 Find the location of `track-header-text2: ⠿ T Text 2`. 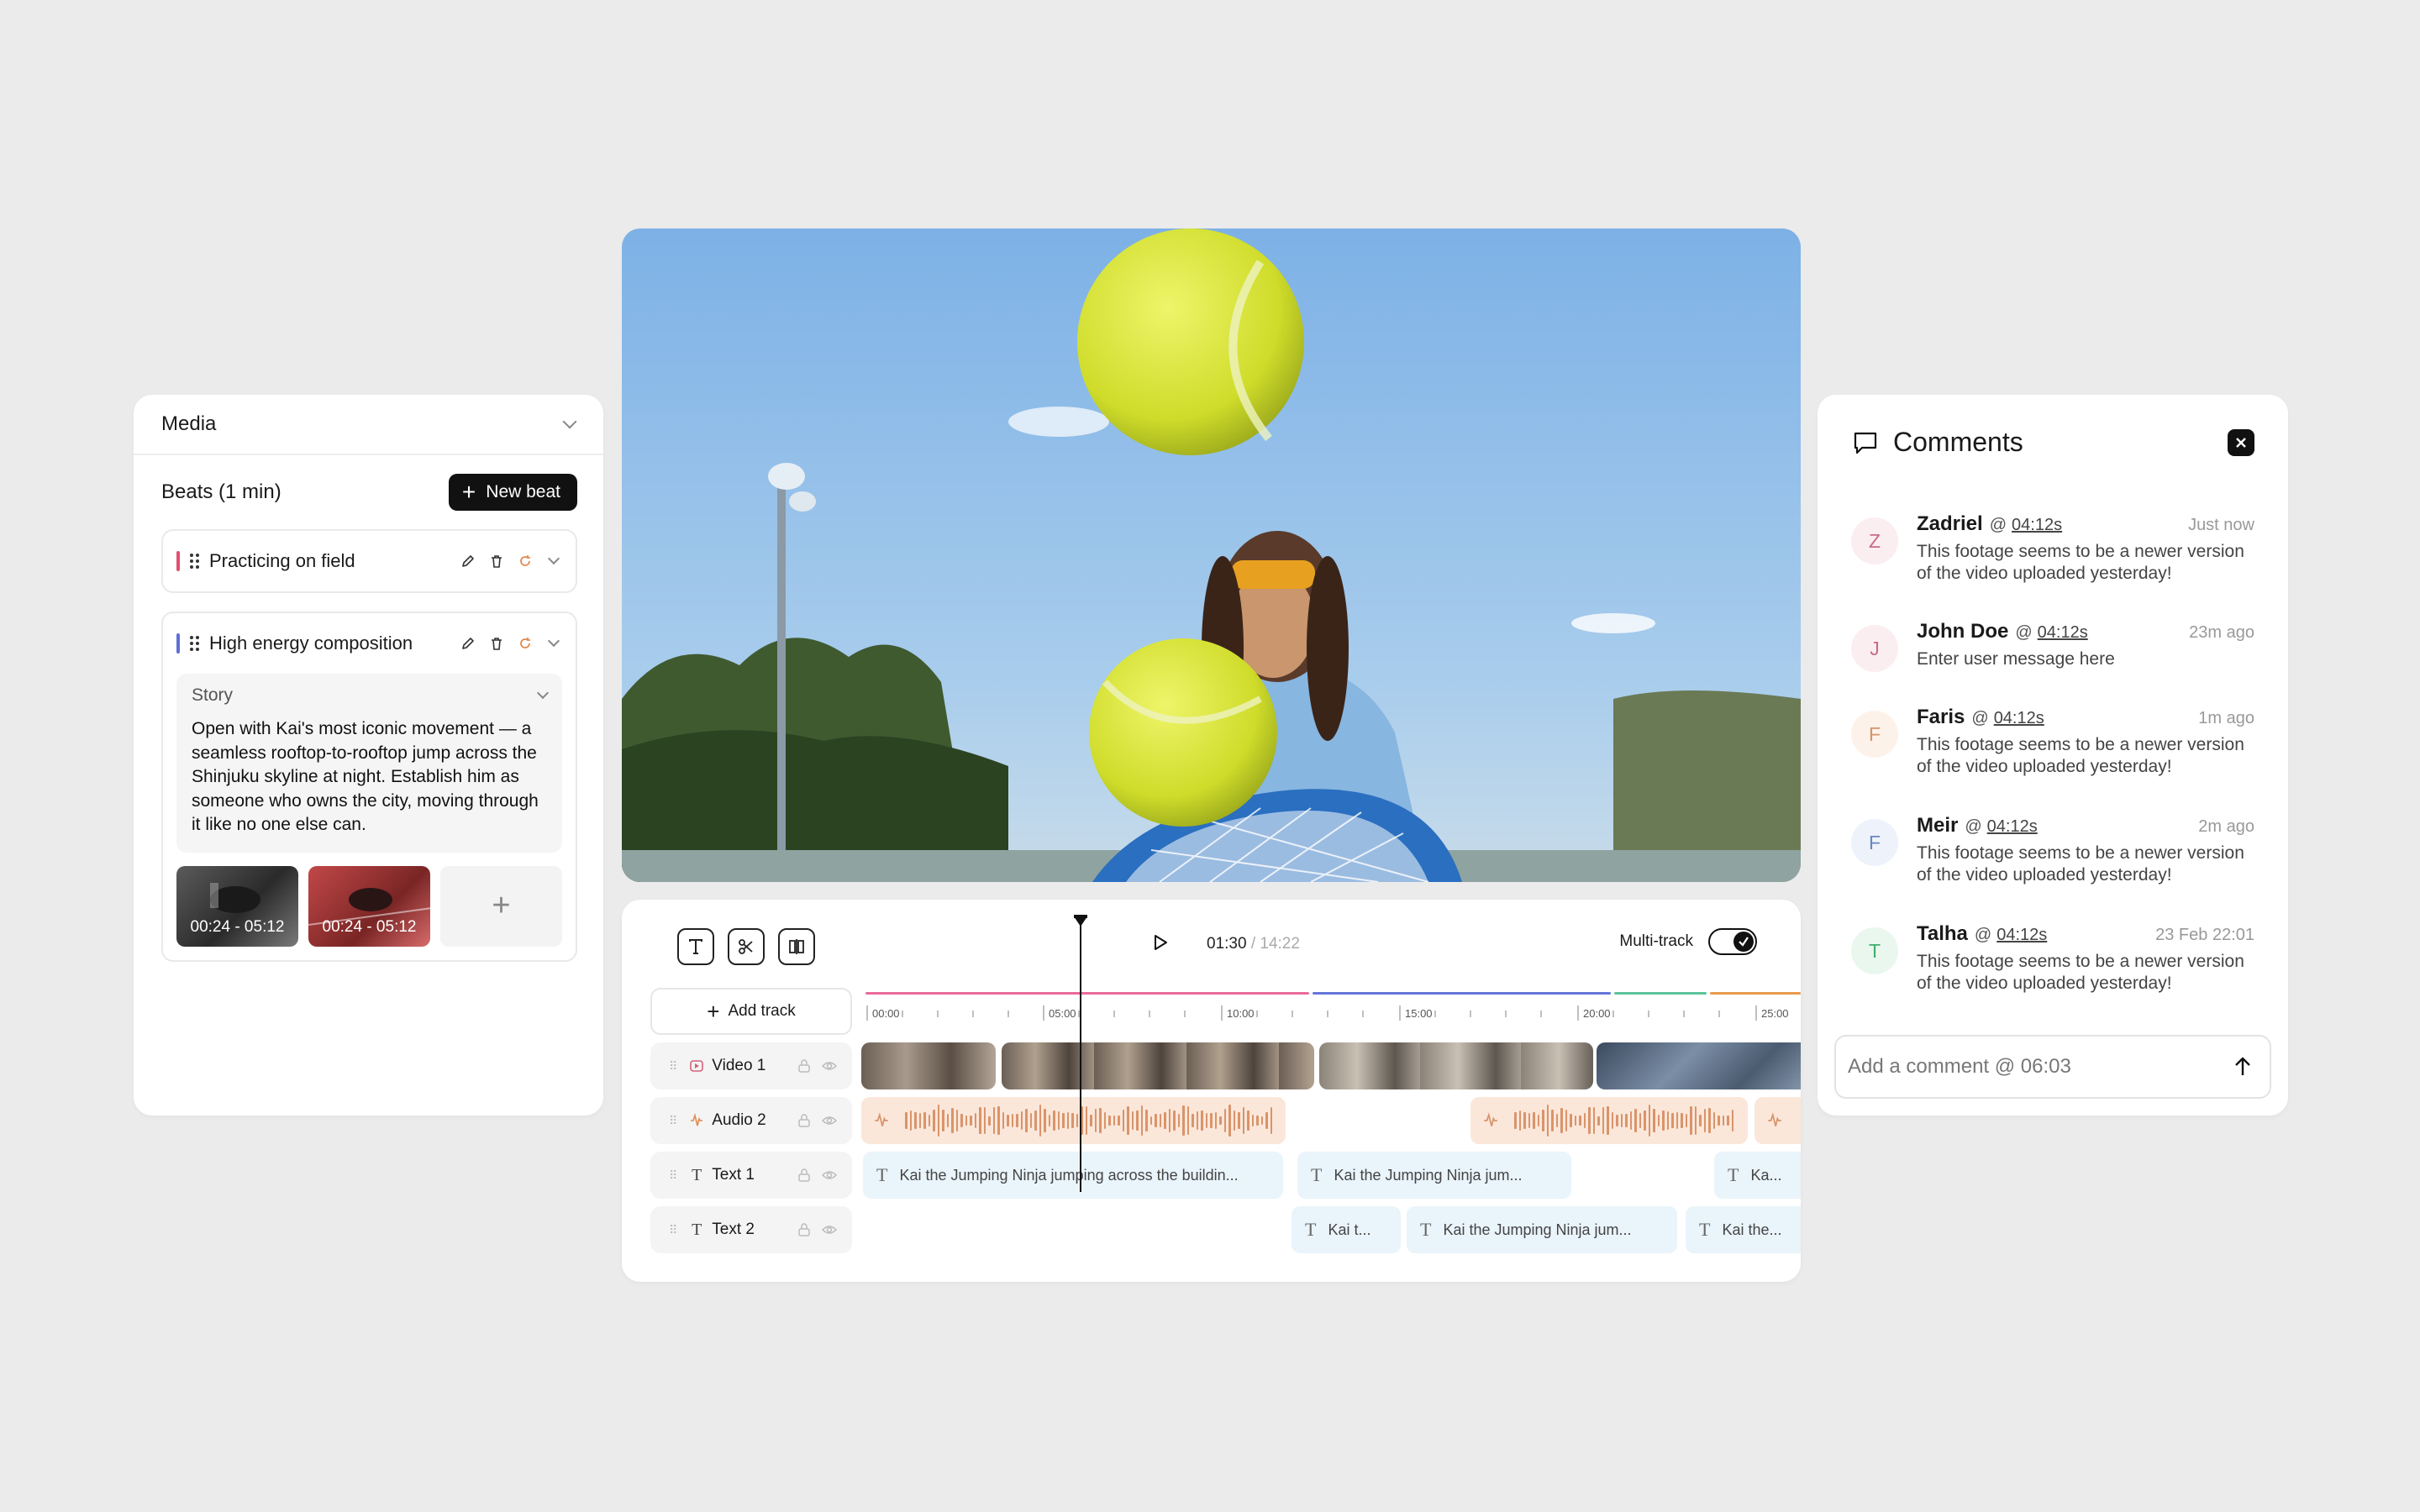

track-header-text2: ⠿ T Text 2 is located at coordinates (751, 1229).